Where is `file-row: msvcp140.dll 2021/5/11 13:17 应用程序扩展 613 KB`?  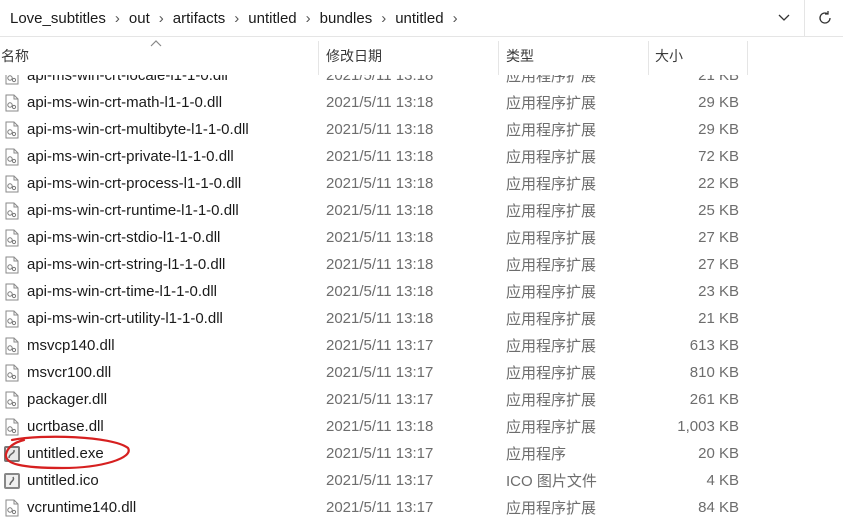
file-row: msvcp140.dll 2021/5/11 13:17 应用程序扩展 613 KB is located at coordinates (421, 345).